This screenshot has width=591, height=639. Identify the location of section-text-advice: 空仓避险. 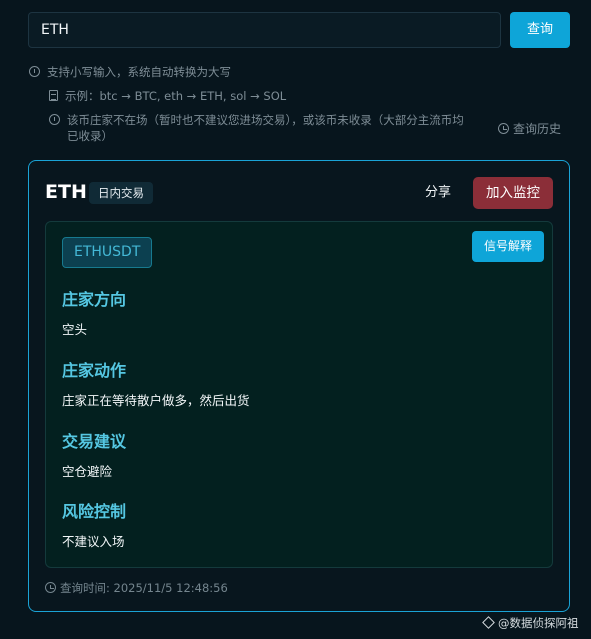
(87, 471).